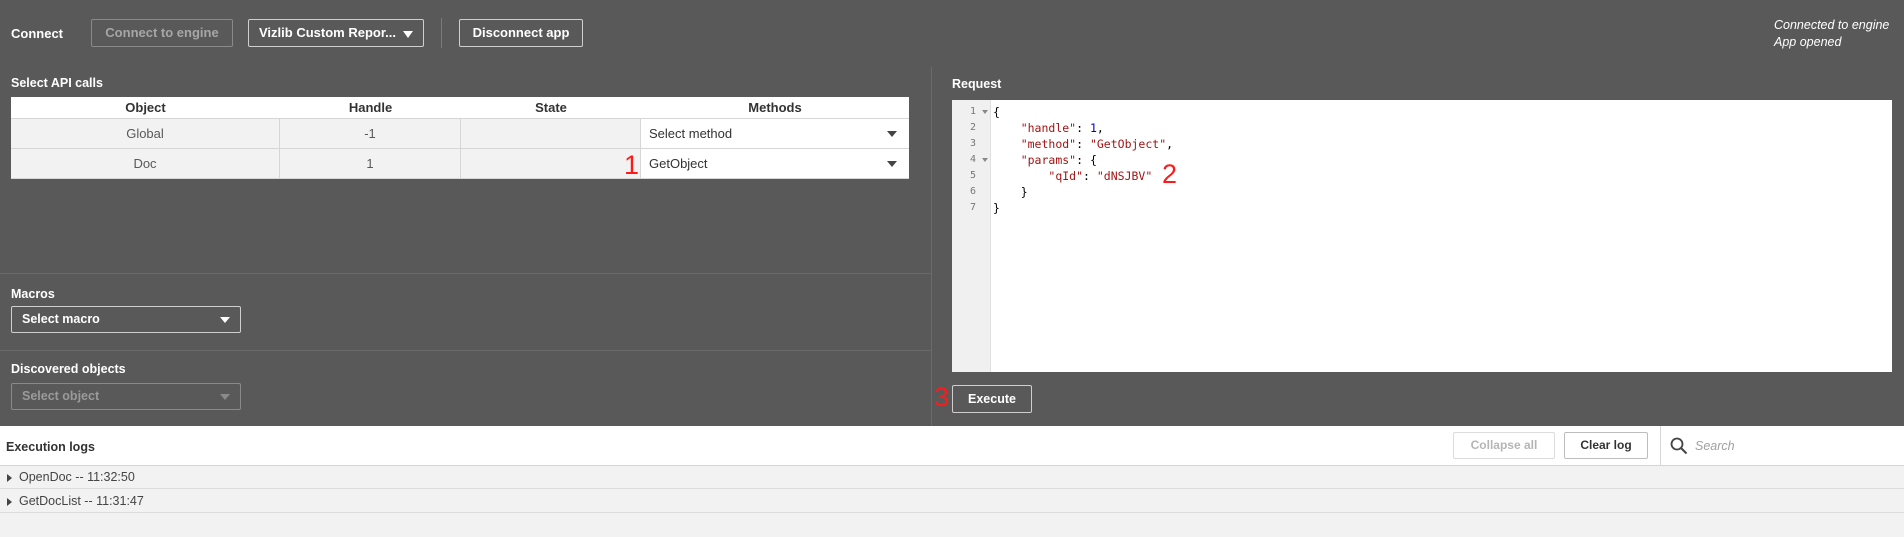 The image size is (1904, 537). Describe the element at coordinates (973, 127) in the screenshot. I see `line-number: 2` at that location.